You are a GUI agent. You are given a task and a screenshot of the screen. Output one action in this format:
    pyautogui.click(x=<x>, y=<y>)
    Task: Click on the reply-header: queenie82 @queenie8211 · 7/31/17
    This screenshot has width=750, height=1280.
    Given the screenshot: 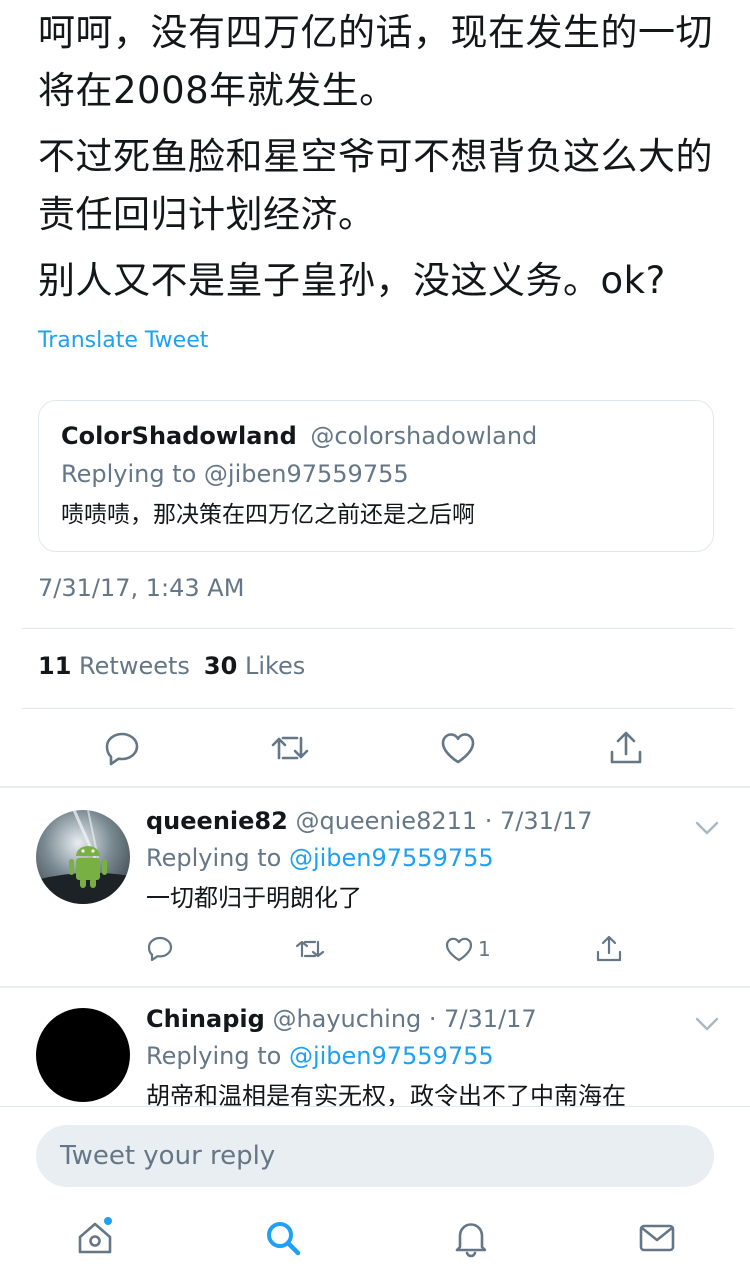 What is the action you would take?
    pyautogui.click(x=428, y=821)
    